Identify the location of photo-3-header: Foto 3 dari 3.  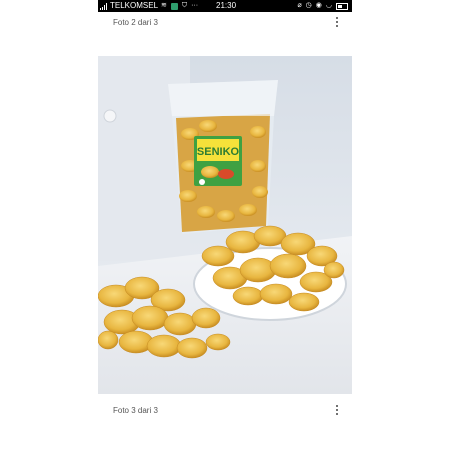
(225, 410).